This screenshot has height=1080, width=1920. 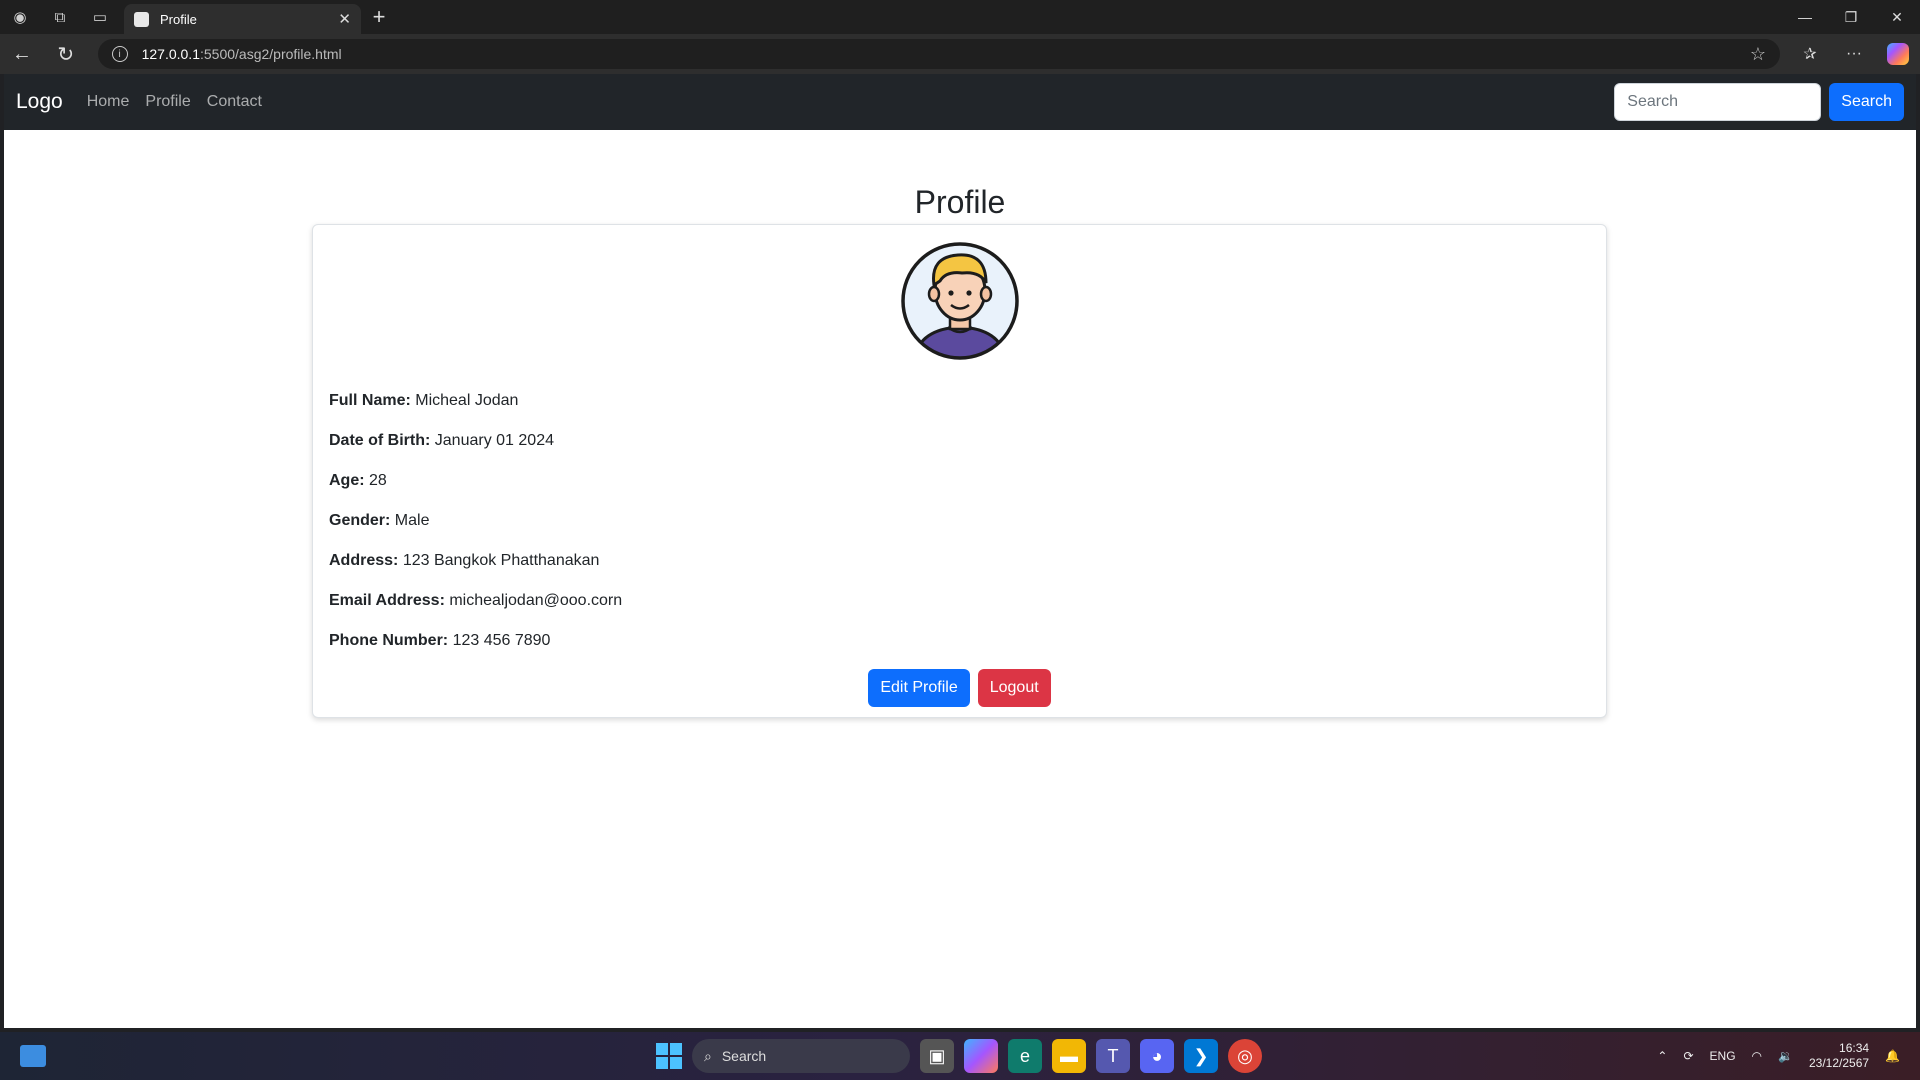 What do you see at coordinates (1892, 1056) in the screenshot?
I see `notification-bell-icon: 🔔` at bounding box center [1892, 1056].